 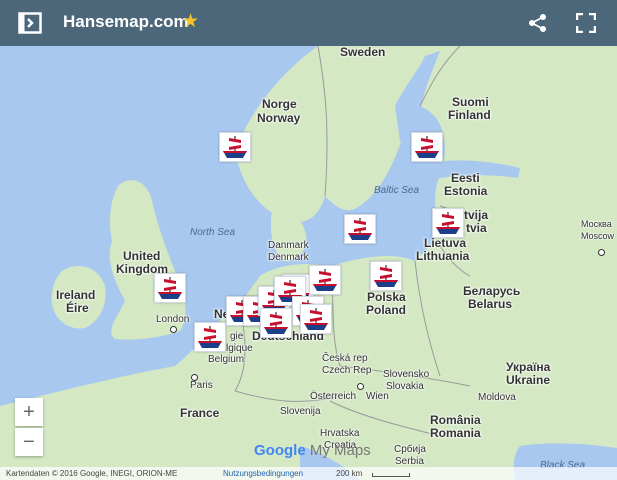 What do you see at coordinates (279, 104) in the screenshot?
I see `label-norge: Norge` at bounding box center [279, 104].